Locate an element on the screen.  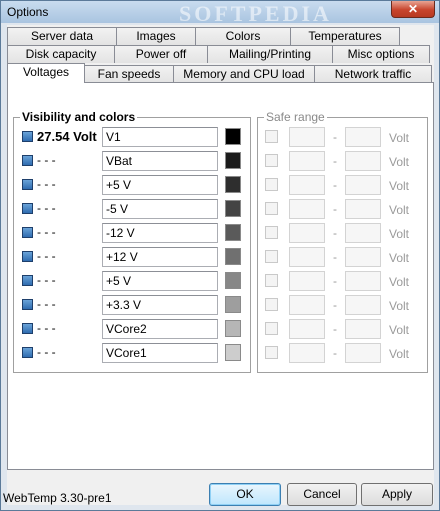
sensor-name-input: V1 is located at coordinates (160, 137).